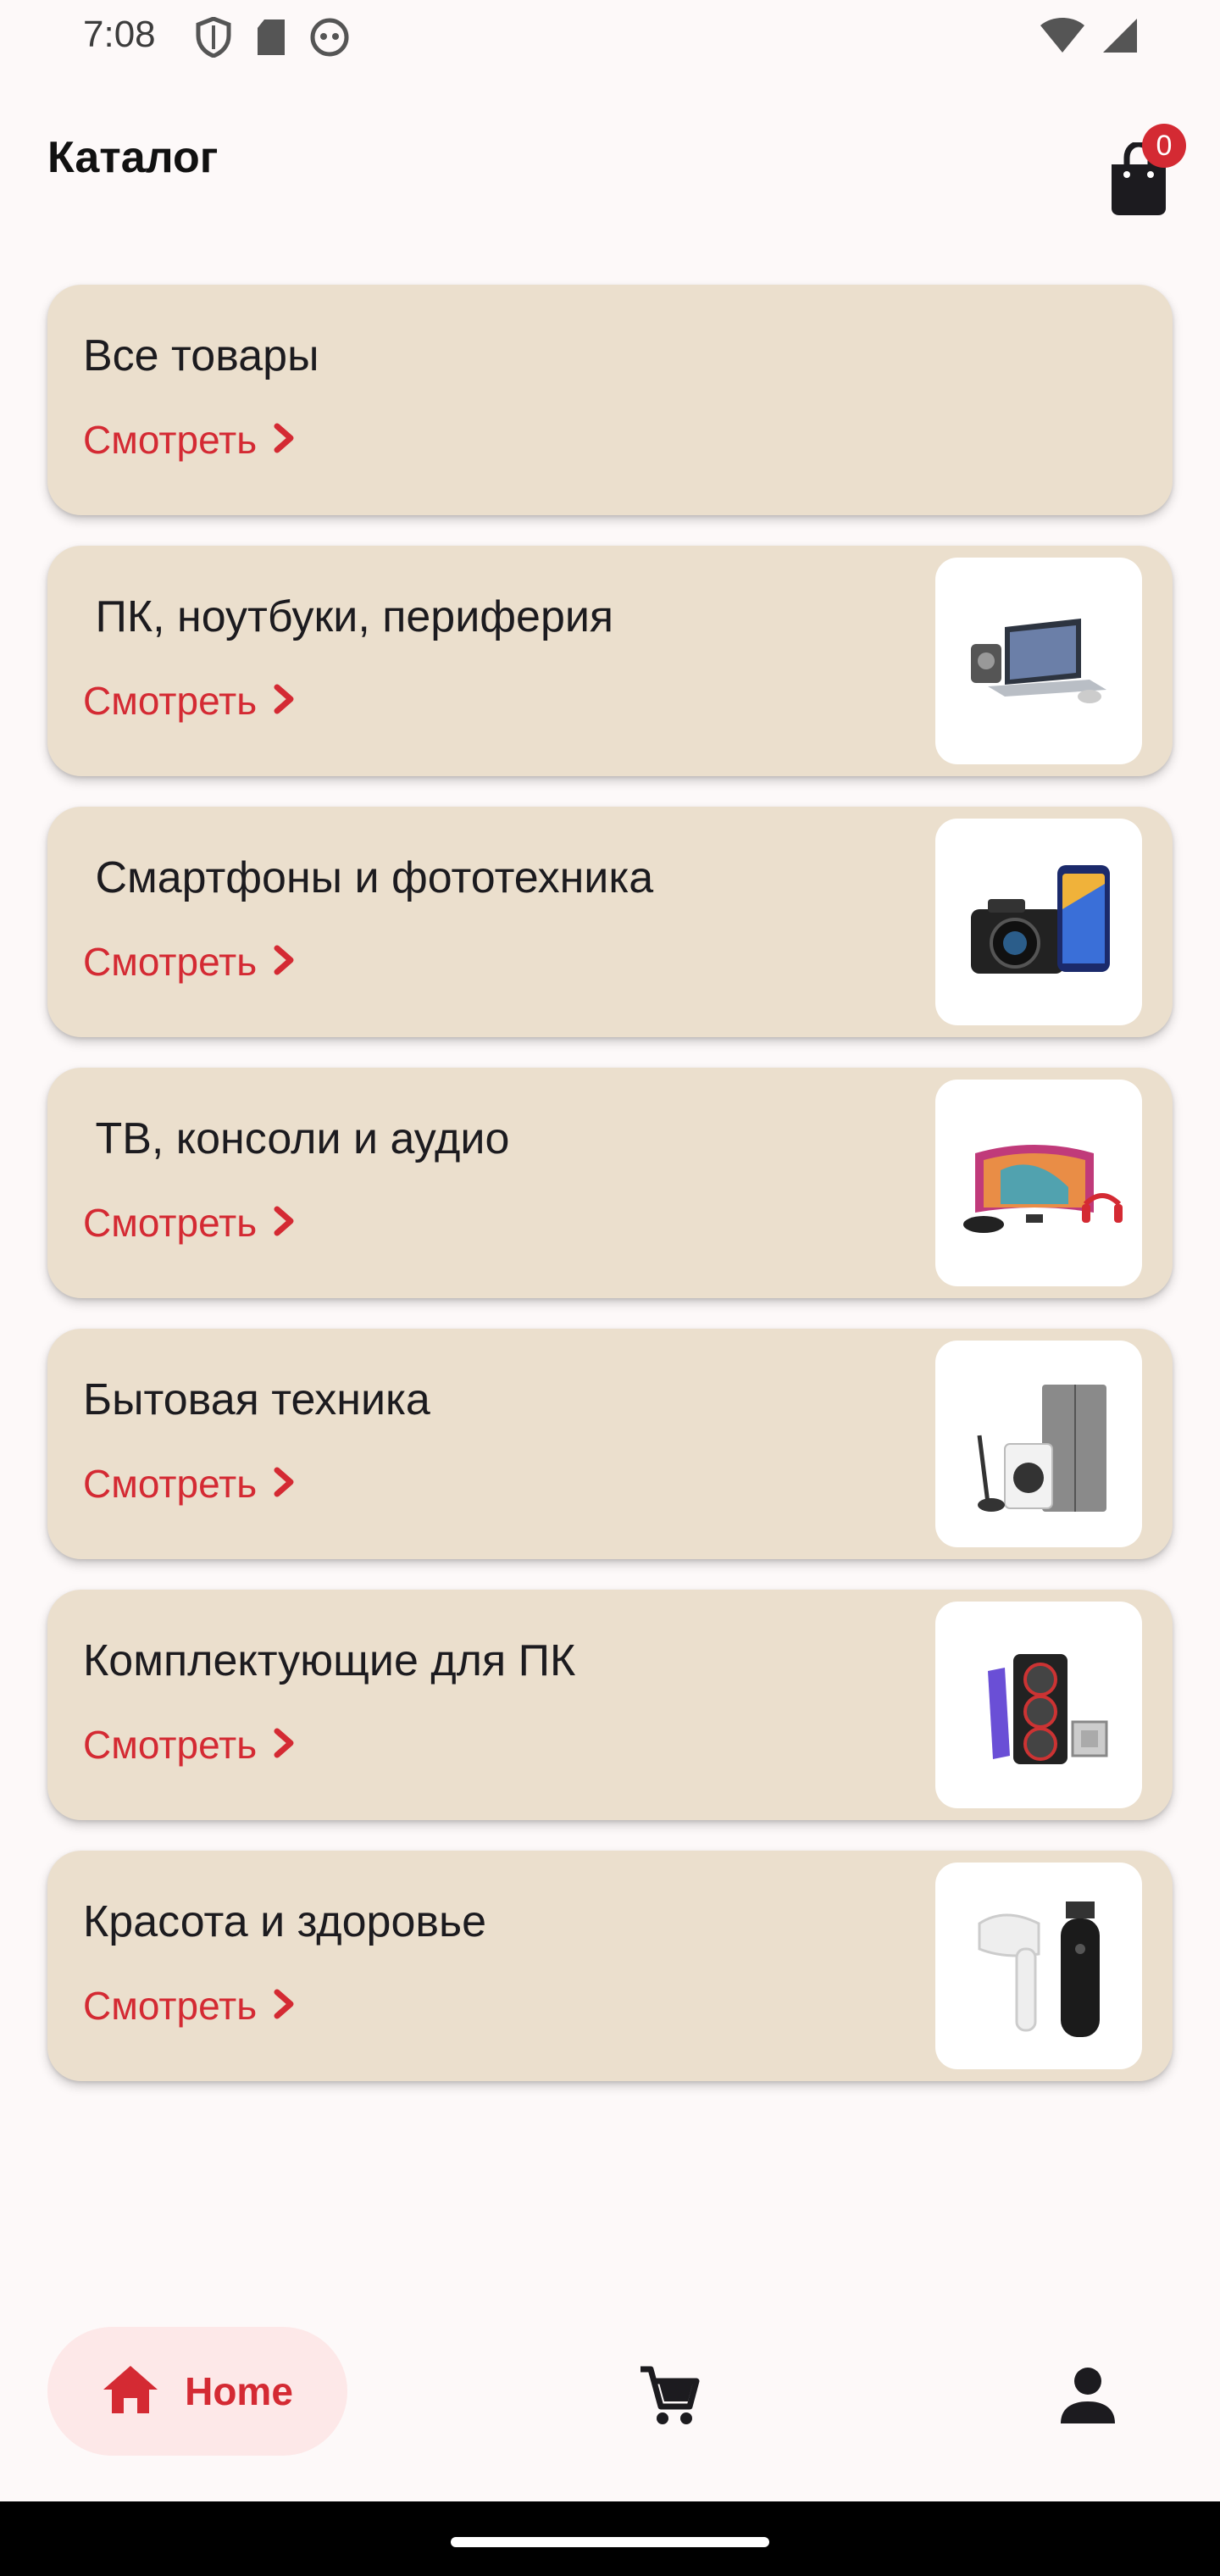  What do you see at coordinates (610, 400) in the screenshot?
I see `catalog-card-all: Все товары Смотреть` at bounding box center [610, 400].